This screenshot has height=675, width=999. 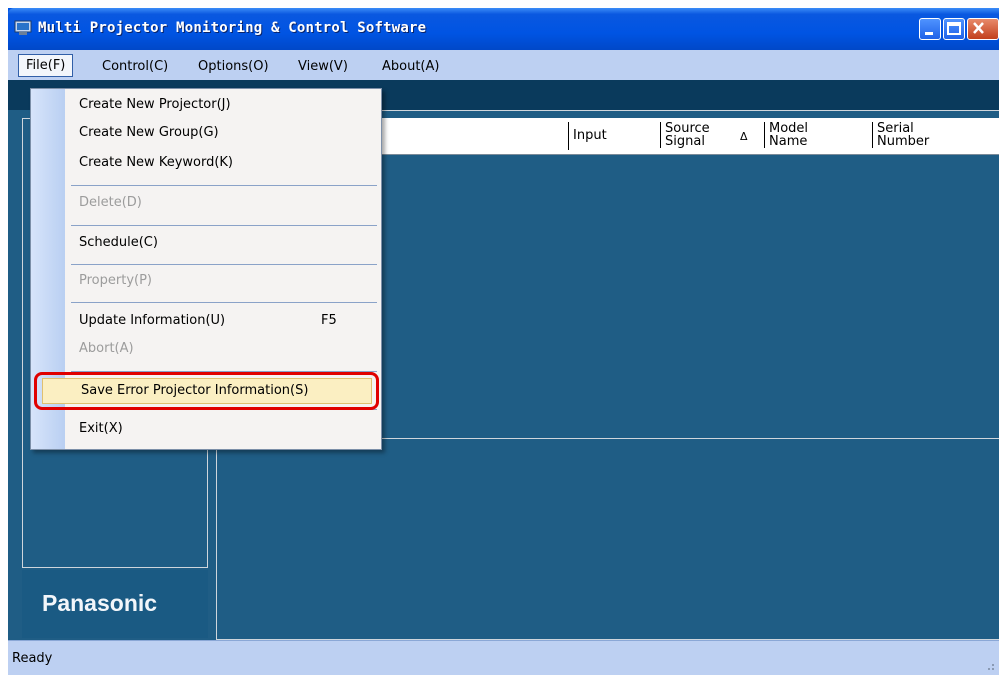 What do you see at coordinates (587, 136) in the screenshot?
I see `column-input: Input` at bounding box center [587, 136].